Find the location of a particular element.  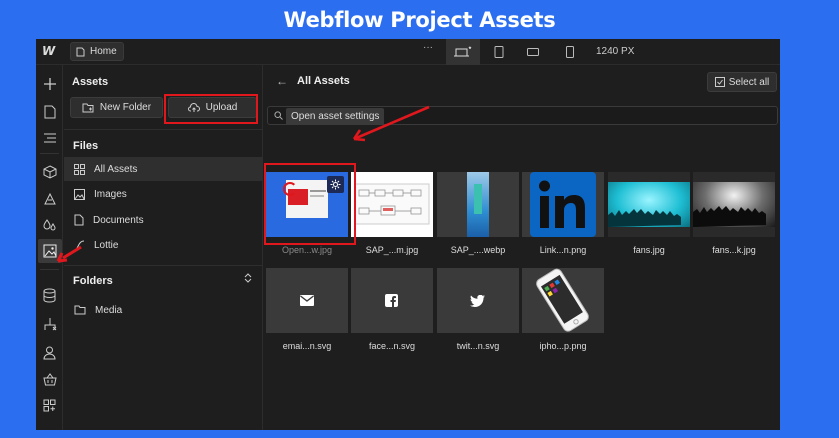

arrow-to-assets-icon is located at coordinates (72, 252).